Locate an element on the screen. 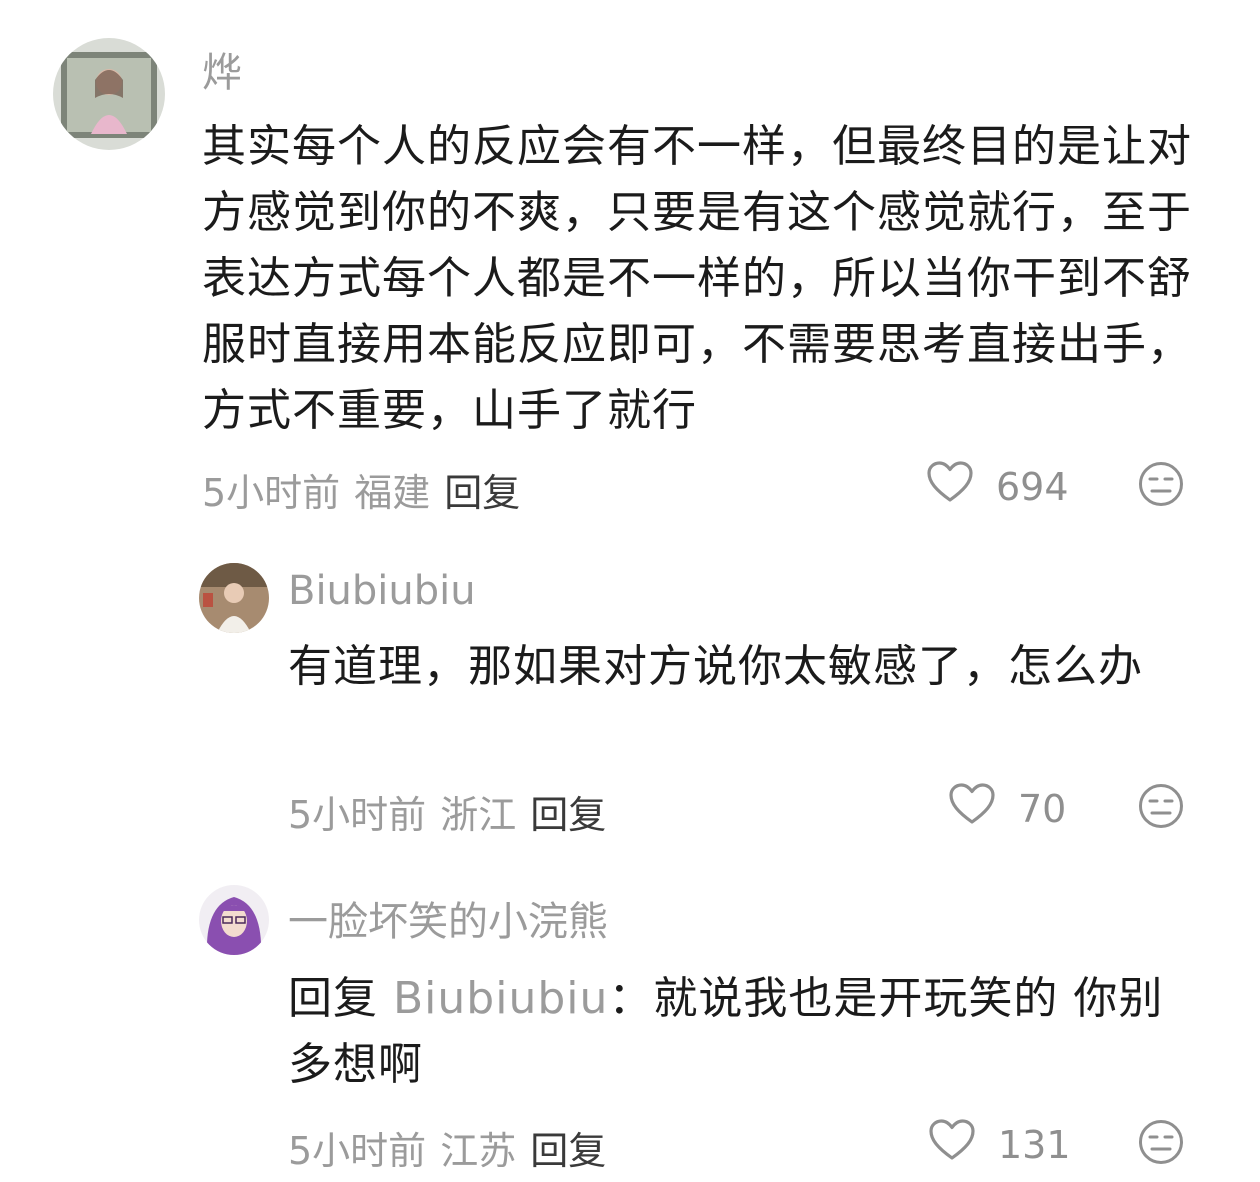 This screenshot has width=1260, height=1182. comment-location: 江苏 is located at coordinates (478, 1151).